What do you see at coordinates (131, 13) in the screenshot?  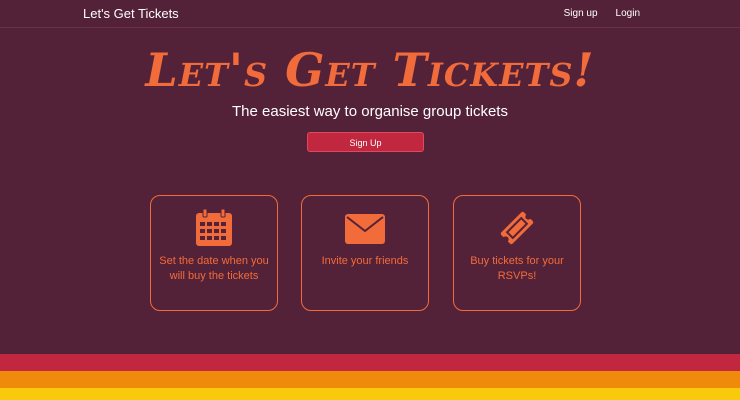 I see `brand-link: Let's Get Tickets` at bounding box center [131, 13].